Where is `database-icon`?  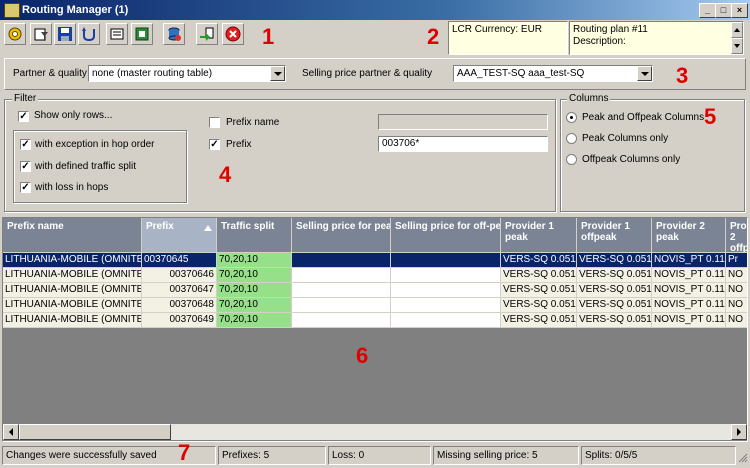
database-icon is located at coordinates (174, 34).